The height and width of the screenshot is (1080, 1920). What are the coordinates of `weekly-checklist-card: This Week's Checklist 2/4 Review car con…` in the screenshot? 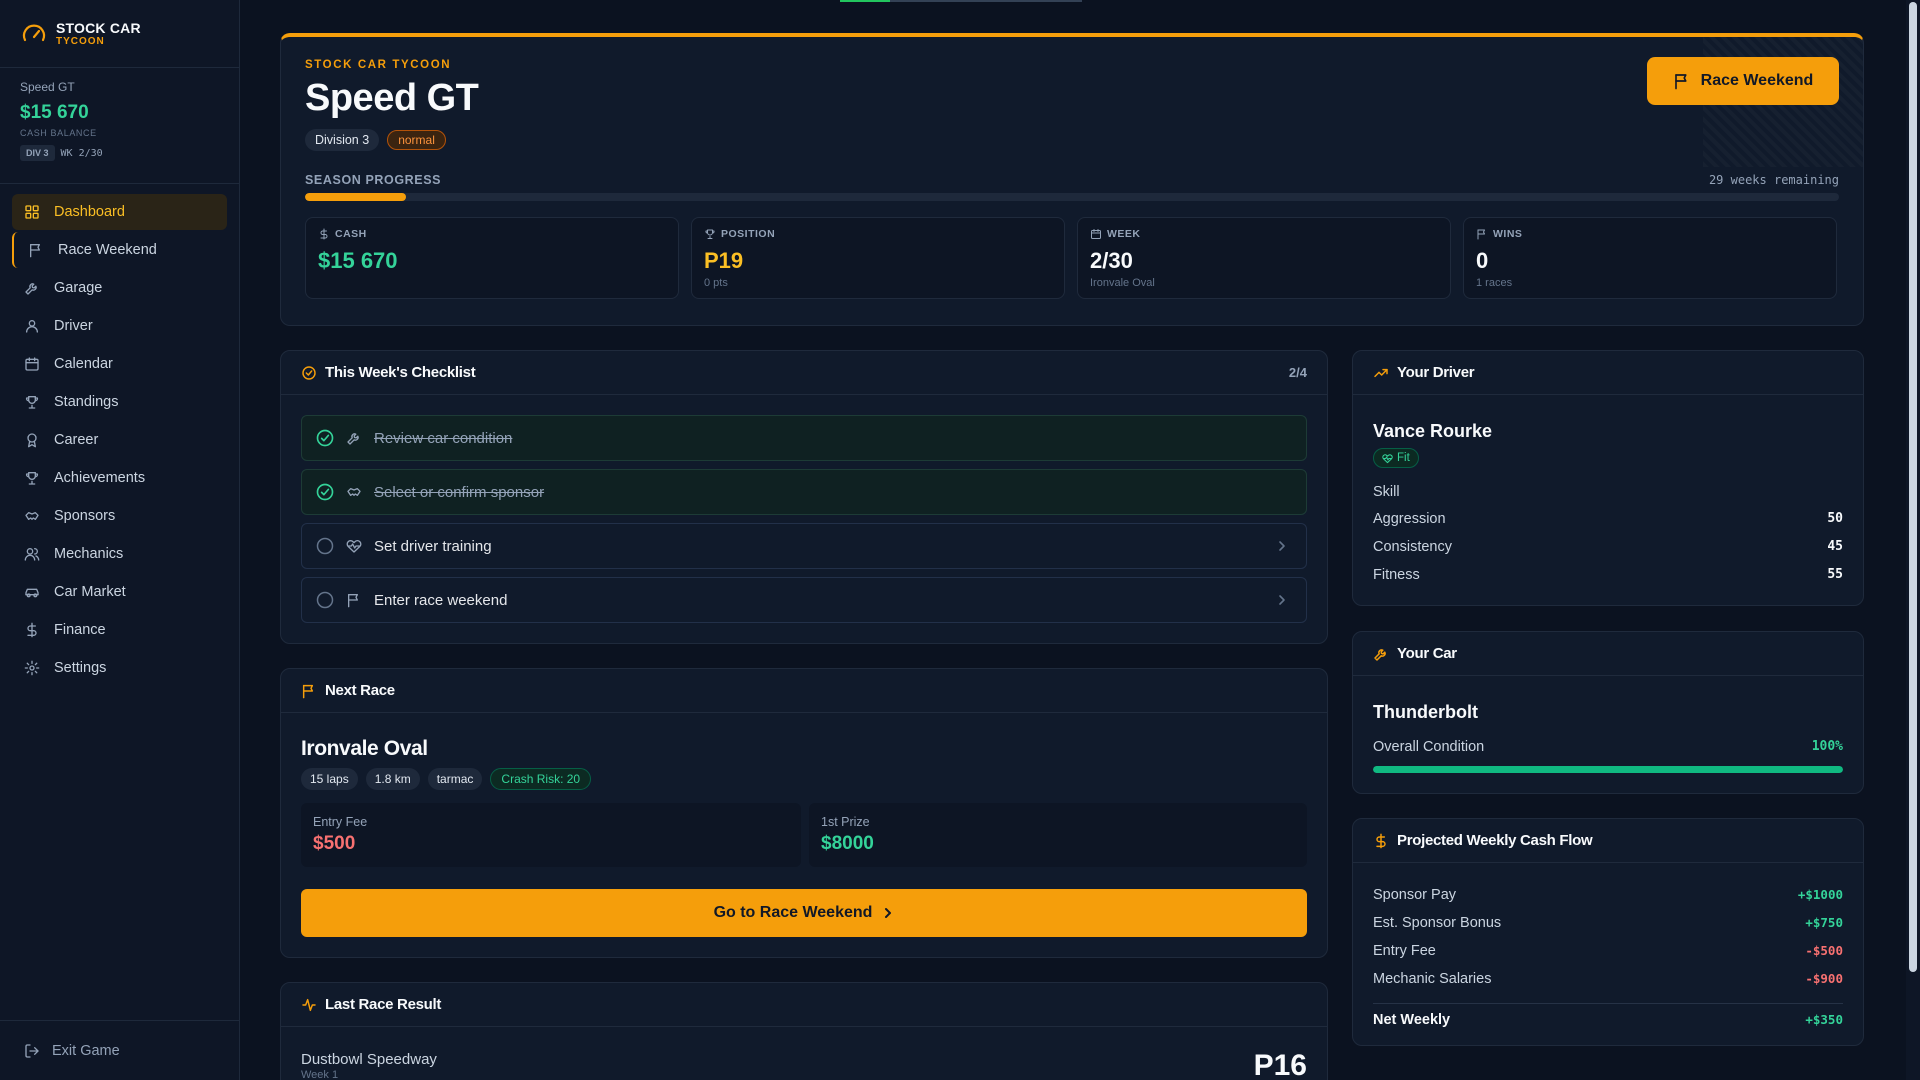 It's located at (804, 497).